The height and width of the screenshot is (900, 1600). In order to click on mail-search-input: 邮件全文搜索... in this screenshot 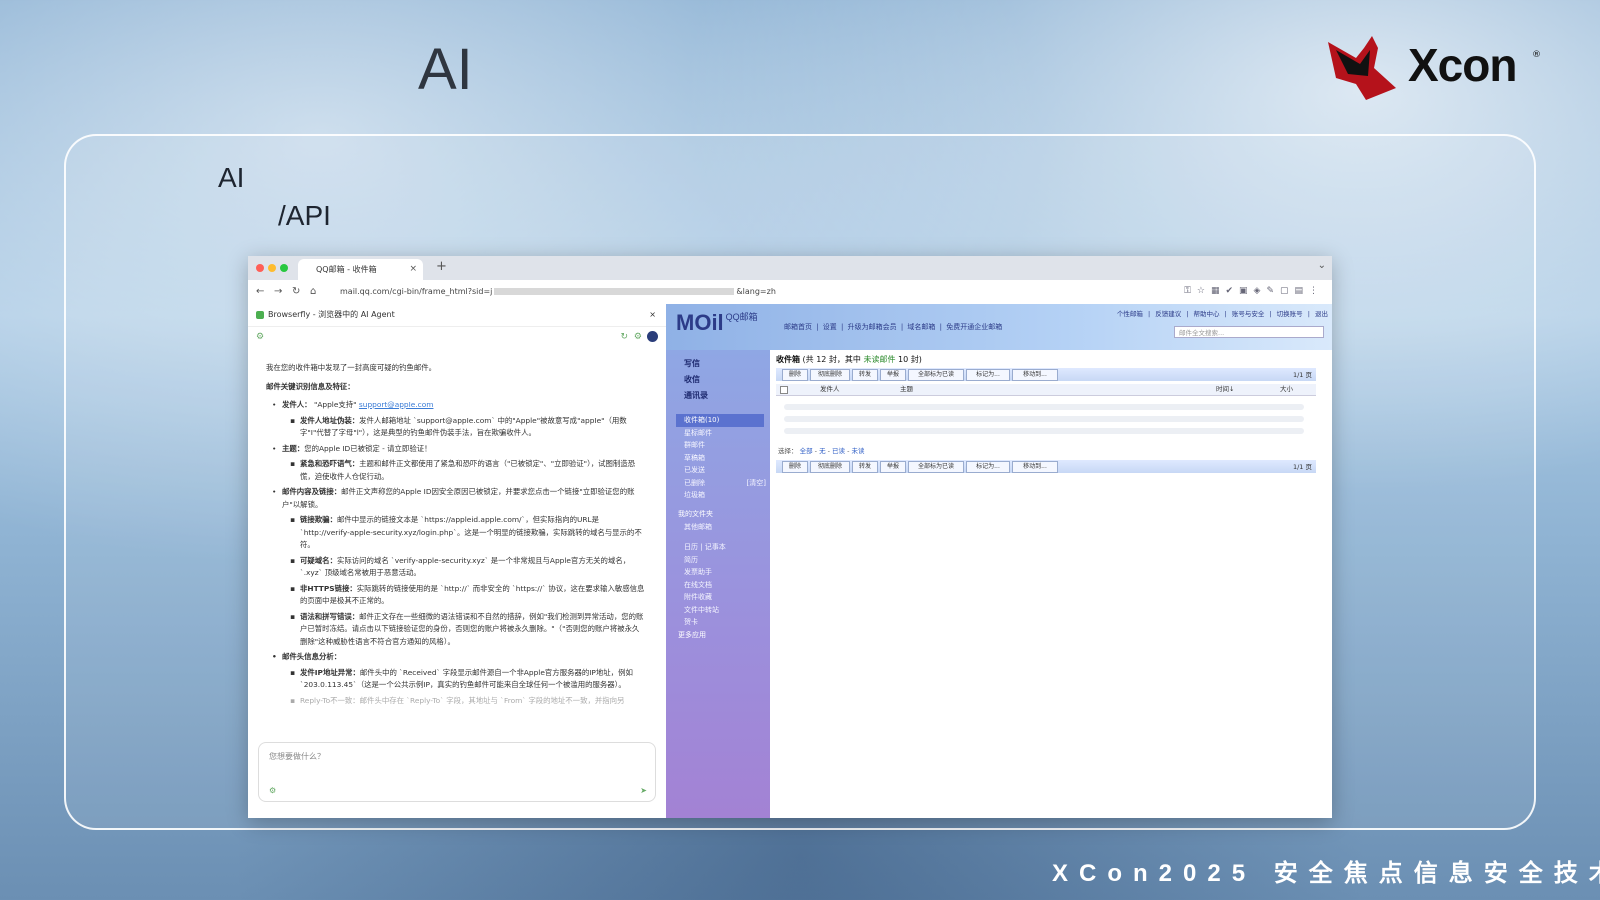, I will do `click(1249, 332)`.